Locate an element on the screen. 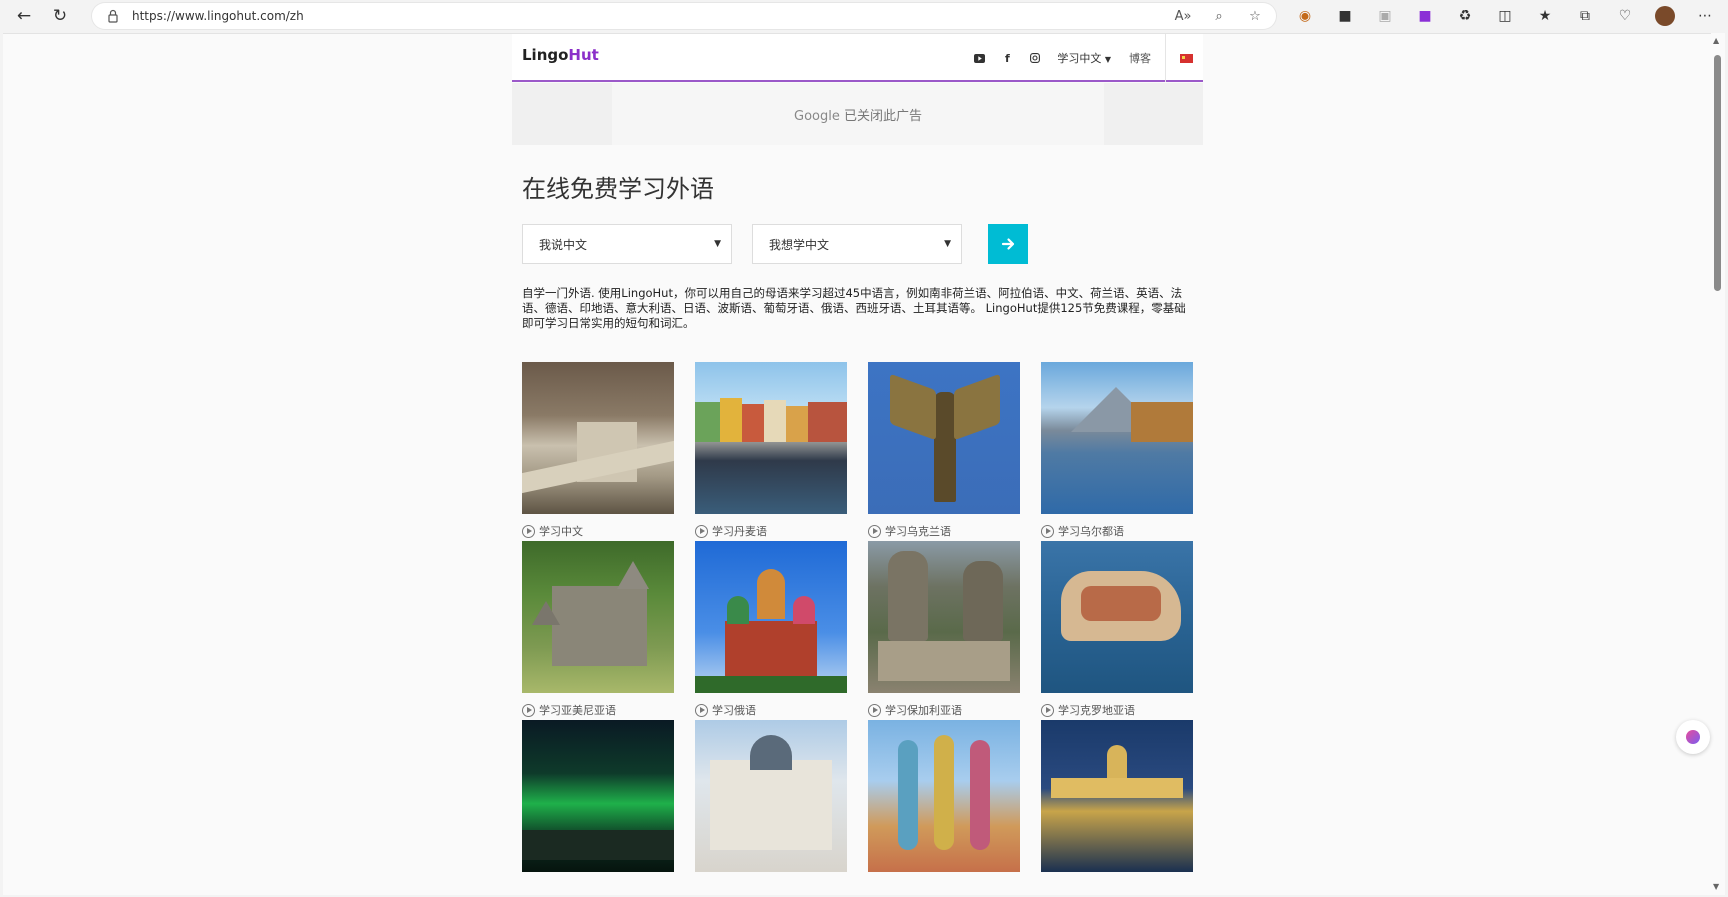  course-card: 学习丹麦语 is located at coordinates (771, 450).